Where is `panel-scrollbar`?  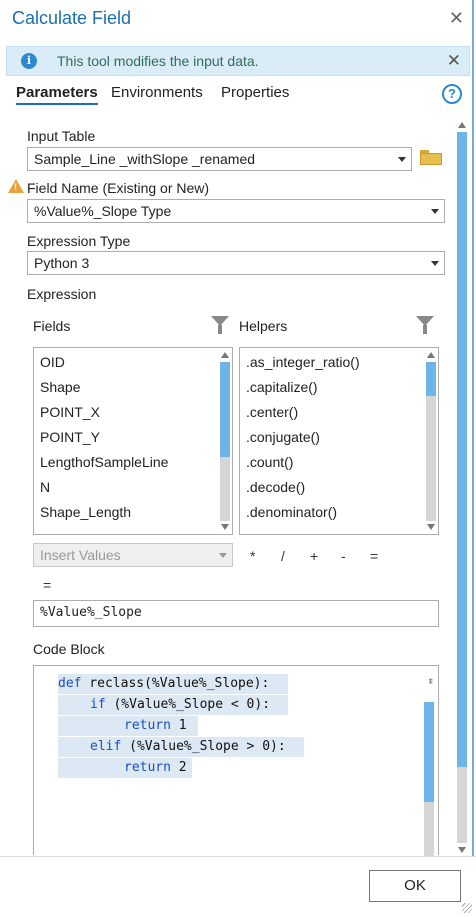 panel-scrollbar is located at coordinates (462, 487).